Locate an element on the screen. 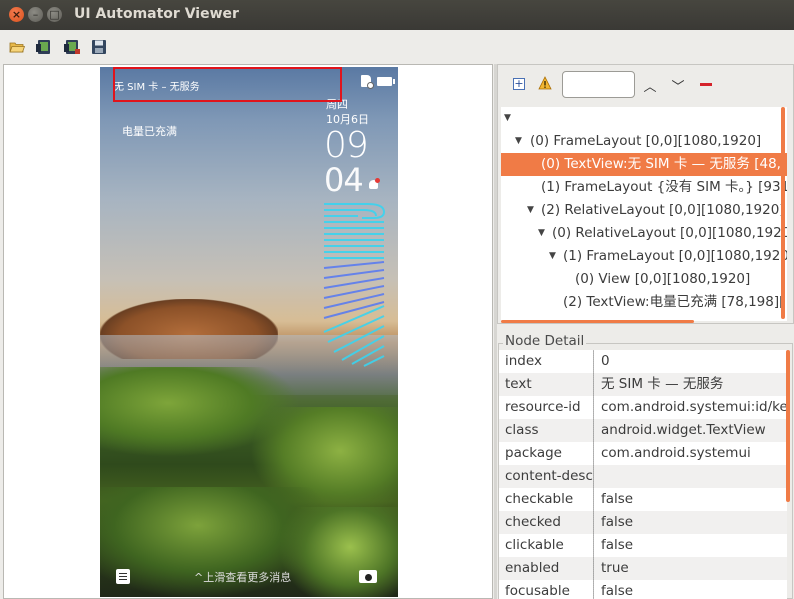 This screenshot has height=599, width=794. tree-vertical-scrollbar is located at coordinates (783, 213).